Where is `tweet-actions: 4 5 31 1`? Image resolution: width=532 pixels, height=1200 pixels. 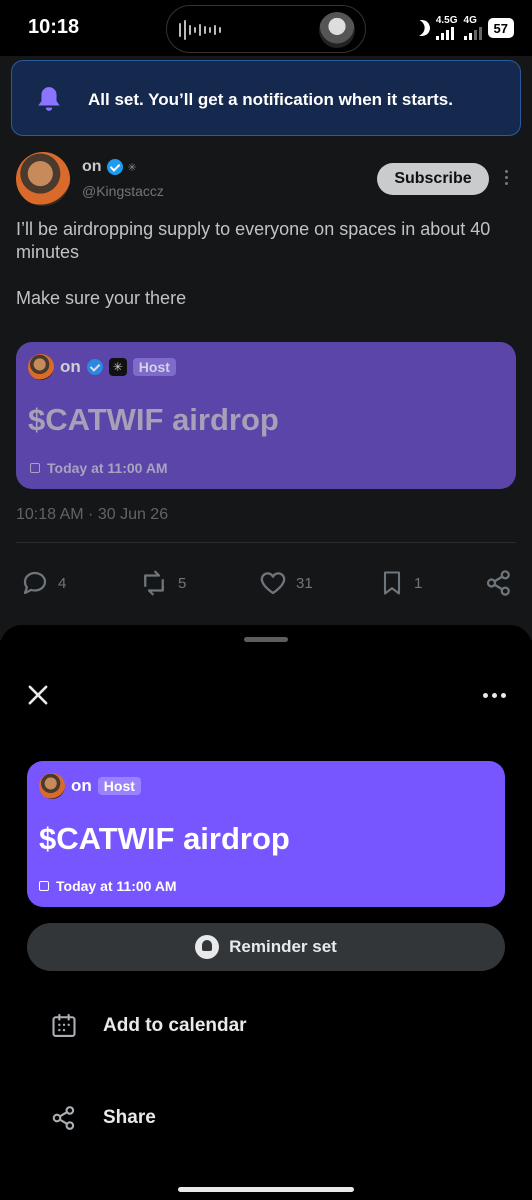
tweet-actions: 4 5 31 1 is located at coordinates (266, 586).